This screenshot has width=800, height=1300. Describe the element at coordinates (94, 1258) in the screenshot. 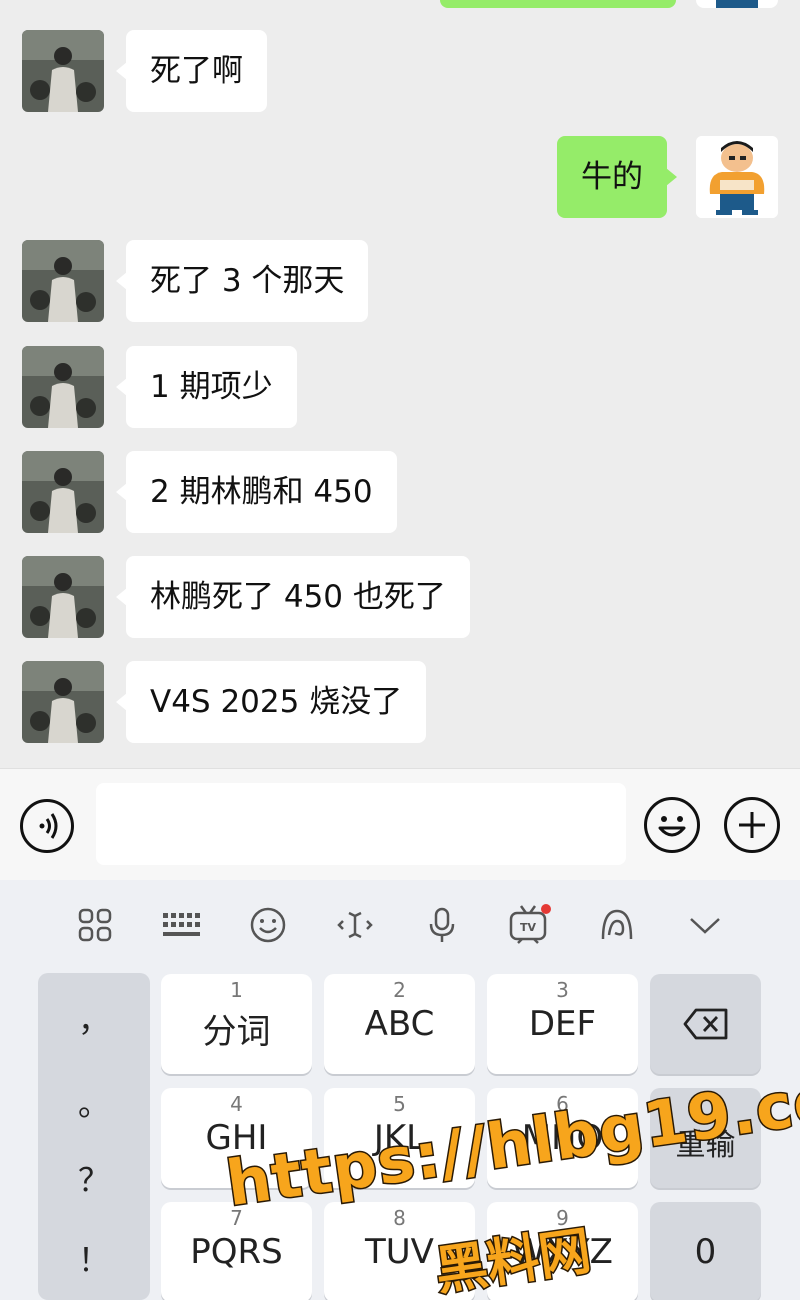

I see `punct-key-exclaim: ！` at that location.